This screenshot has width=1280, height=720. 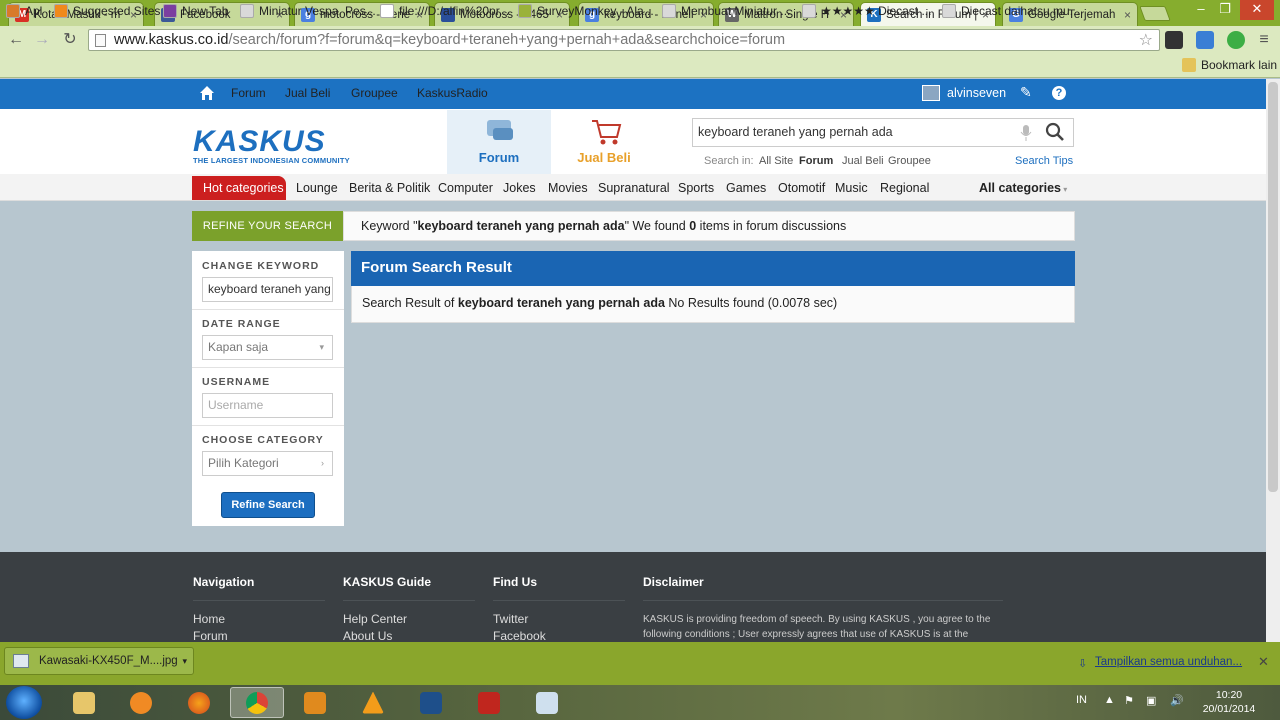 I want to click on minimize-icon: –, so click(x=1201, y=10).